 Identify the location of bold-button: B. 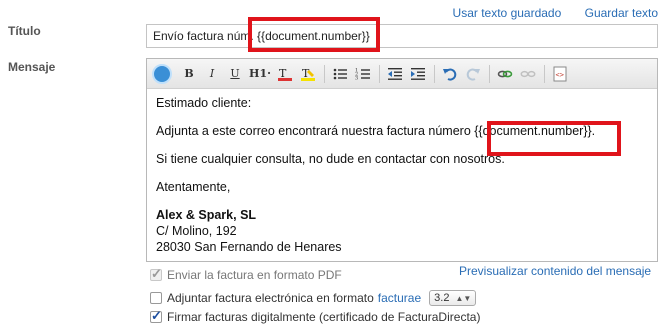
(189, 74).